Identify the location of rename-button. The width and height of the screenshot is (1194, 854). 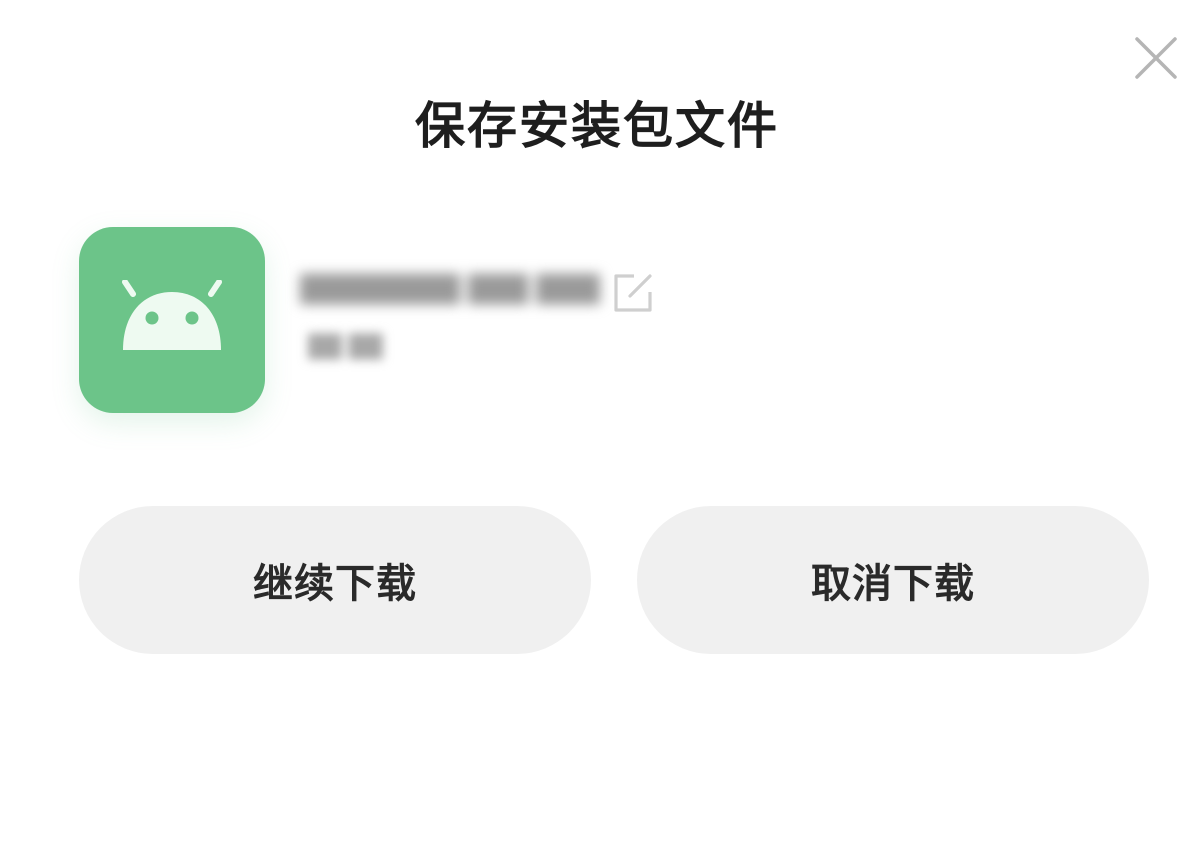
(633, 293).